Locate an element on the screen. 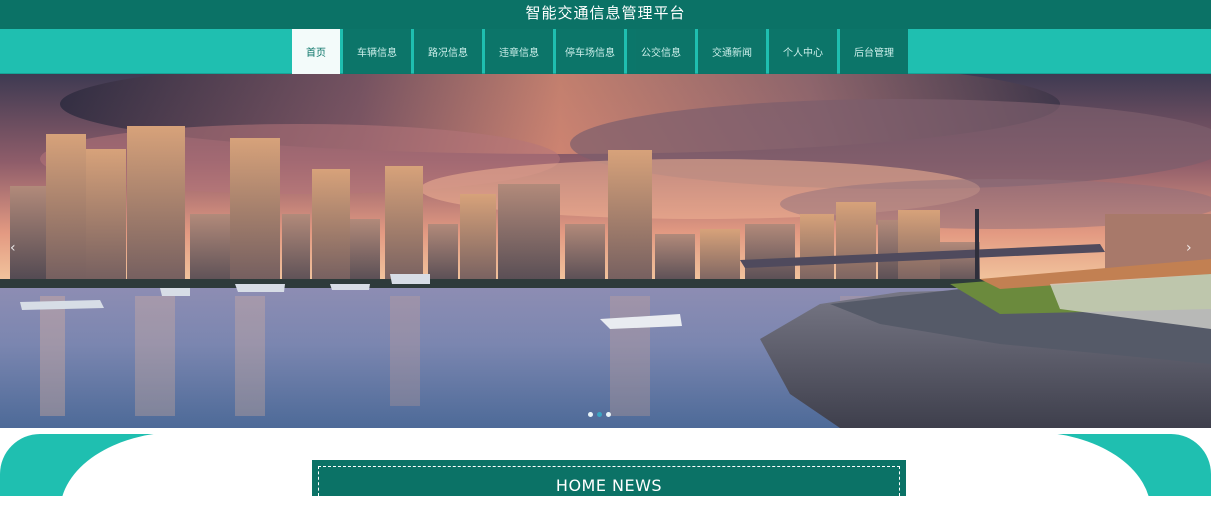  carousel-dot-active is located at coordinates (599, 414).